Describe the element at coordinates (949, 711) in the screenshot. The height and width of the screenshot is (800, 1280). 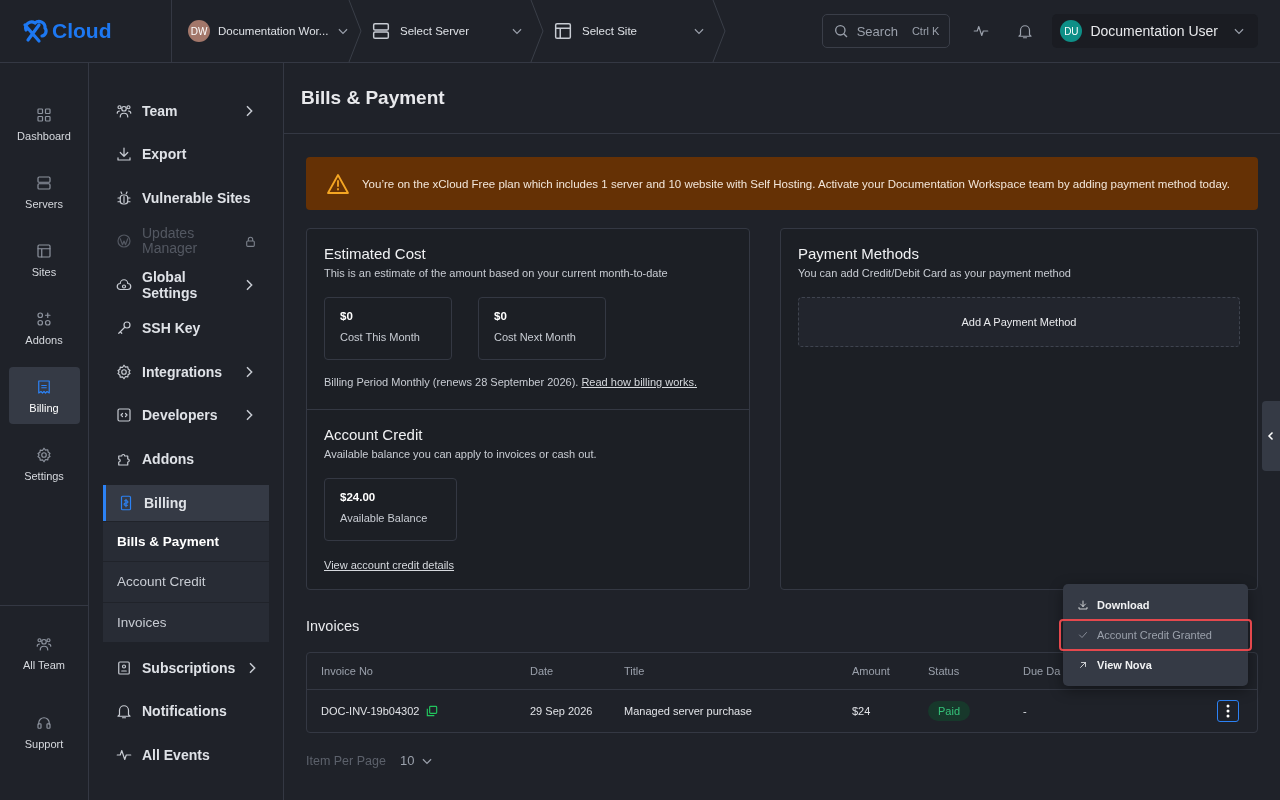
I see `status-badge: Paid` at that location.